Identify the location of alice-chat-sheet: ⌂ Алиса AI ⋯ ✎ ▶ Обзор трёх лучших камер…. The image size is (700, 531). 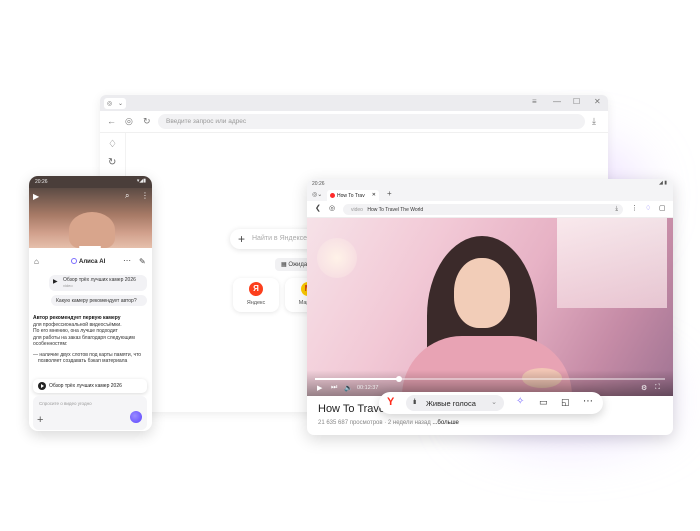
(90, 341).